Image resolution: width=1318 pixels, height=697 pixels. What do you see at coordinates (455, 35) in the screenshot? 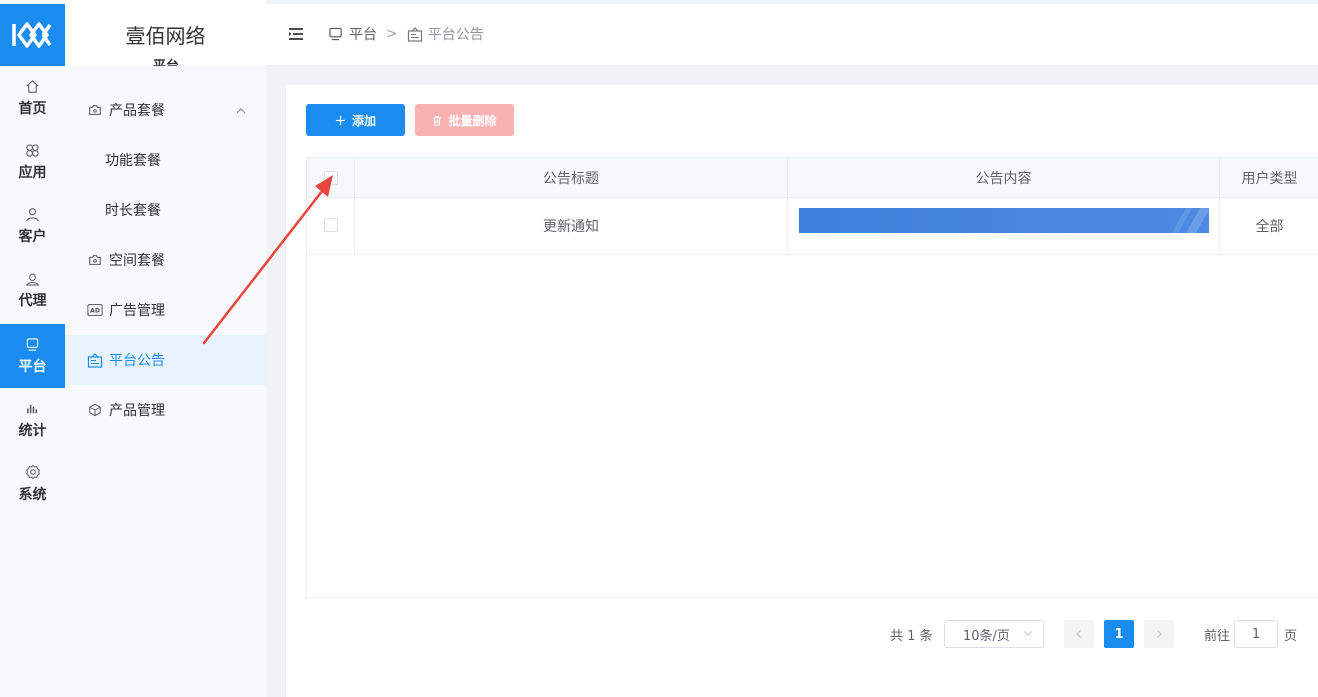
I see `breadcrumb-current: 平台公告` at bounding box center [455, 35].